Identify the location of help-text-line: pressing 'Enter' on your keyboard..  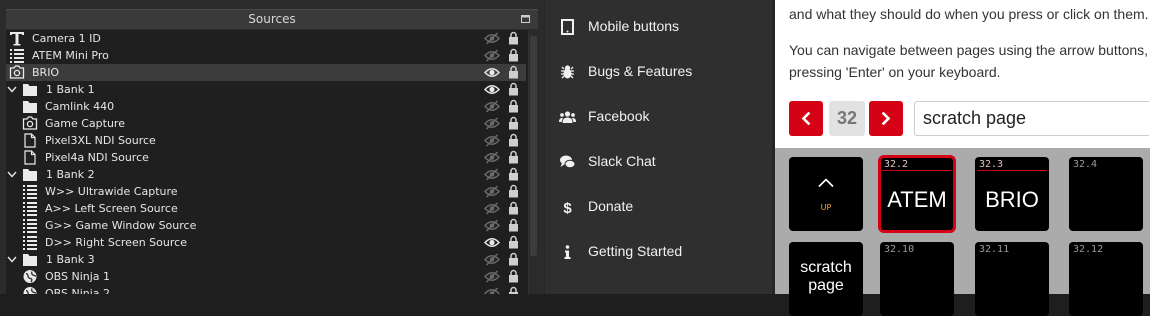
(895, 72).